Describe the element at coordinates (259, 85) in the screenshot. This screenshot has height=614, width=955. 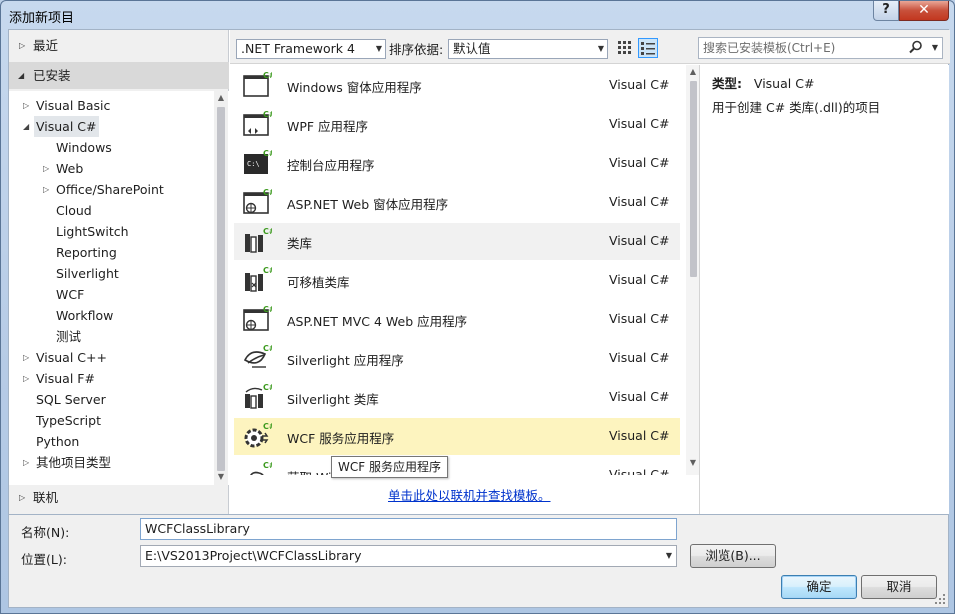
I see `windows-forms-icon: C#` at that location.